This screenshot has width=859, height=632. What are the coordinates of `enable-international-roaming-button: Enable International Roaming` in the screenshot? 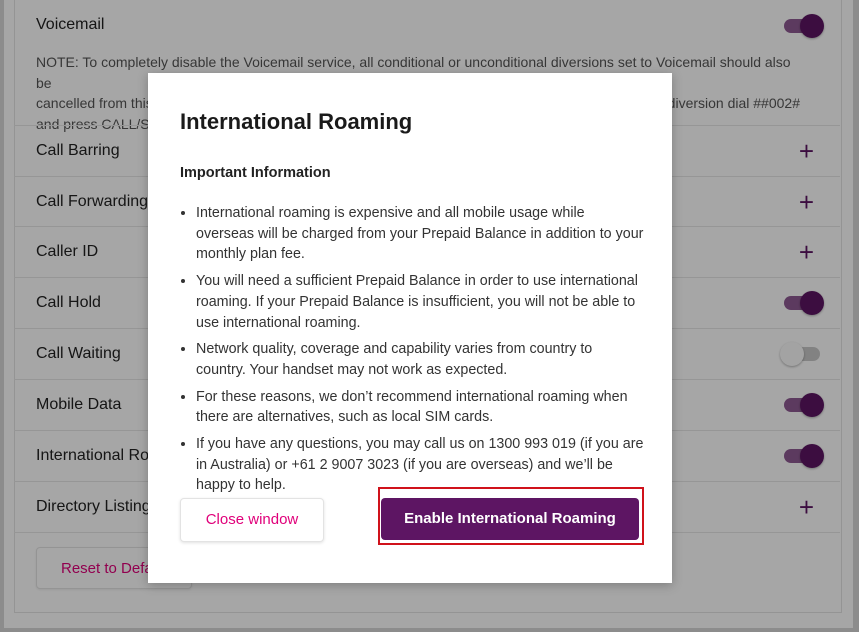 It's located at (510, 519).